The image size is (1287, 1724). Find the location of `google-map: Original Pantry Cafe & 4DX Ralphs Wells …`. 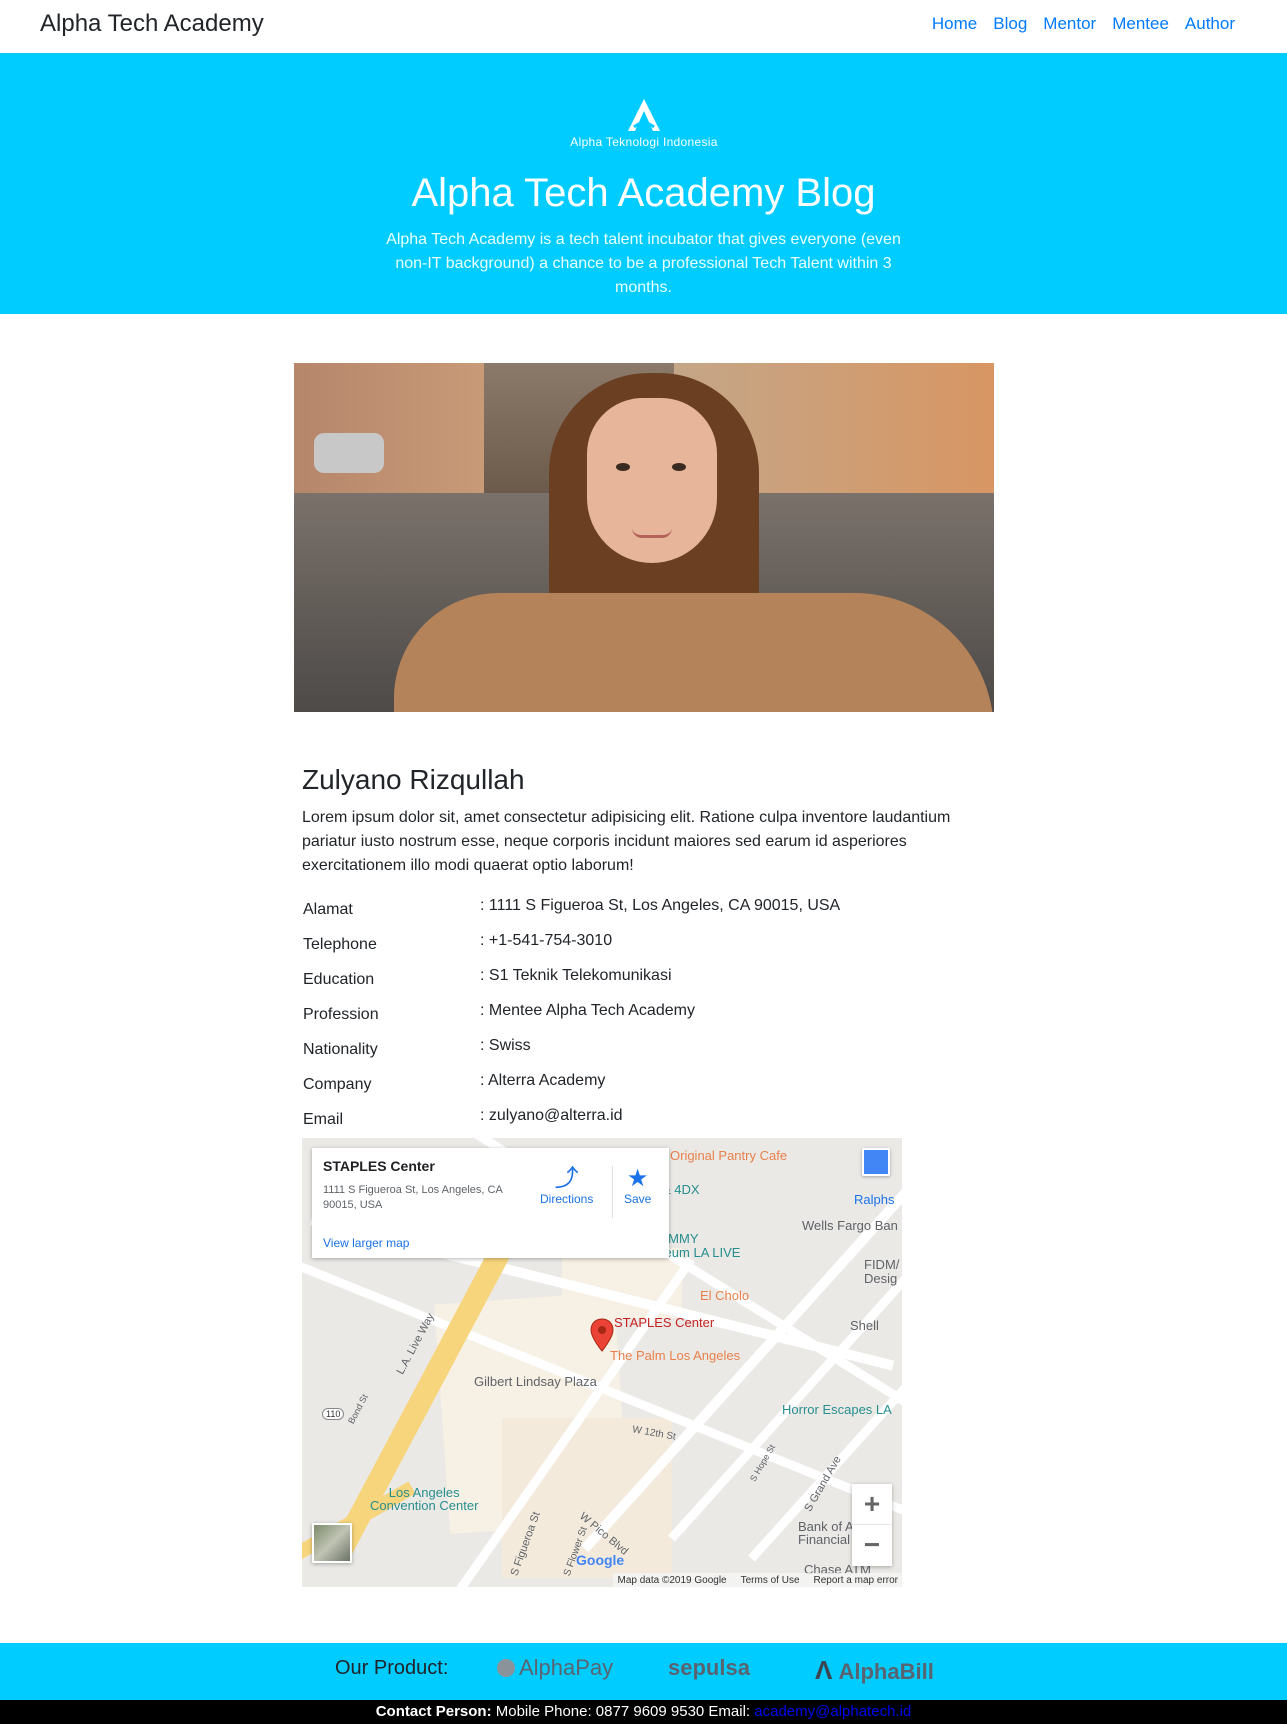

google-map: Original Pantry Cafe & 4DX Ralphs Wells … is located at coordinates (602, 1362).